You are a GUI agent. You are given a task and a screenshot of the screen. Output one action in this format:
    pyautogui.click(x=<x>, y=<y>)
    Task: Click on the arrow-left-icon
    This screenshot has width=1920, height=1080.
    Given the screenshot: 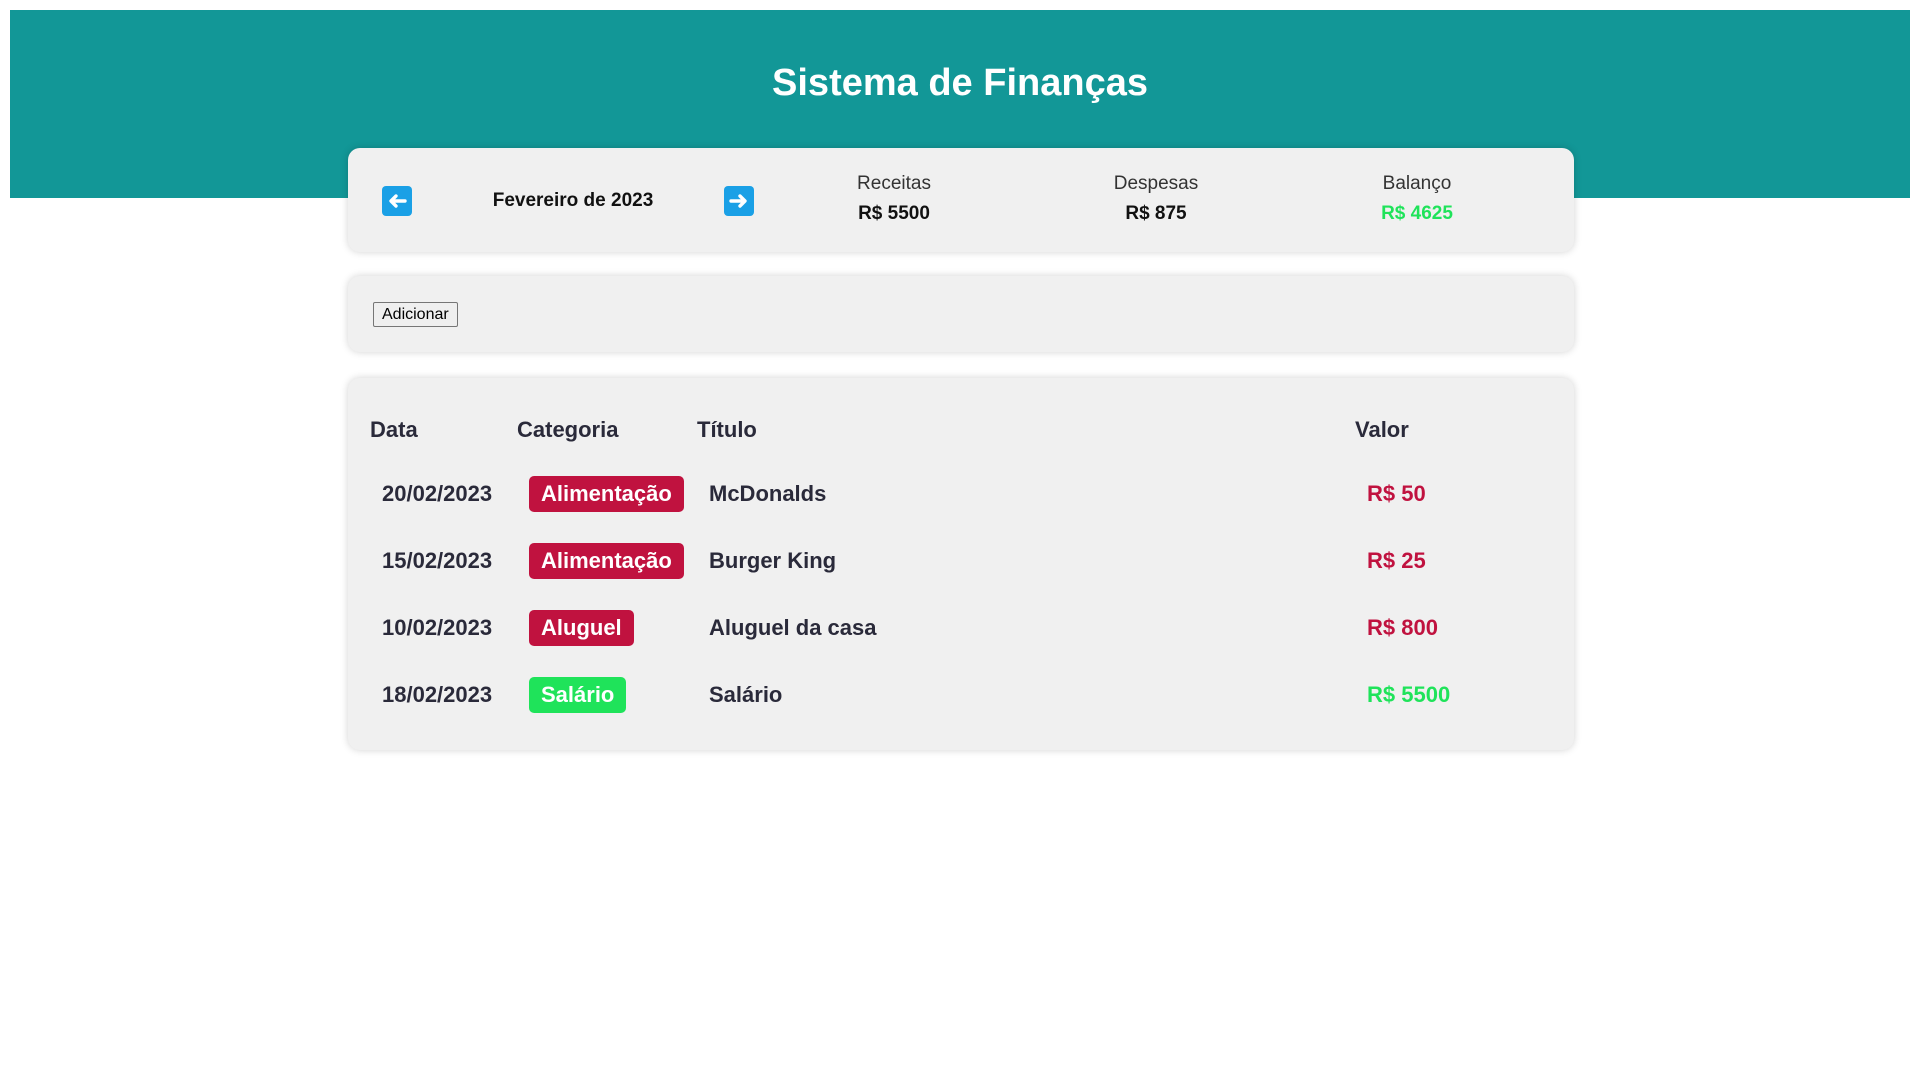 What is the action you would take?
    pyautogui.click(x=398, y=201)
    